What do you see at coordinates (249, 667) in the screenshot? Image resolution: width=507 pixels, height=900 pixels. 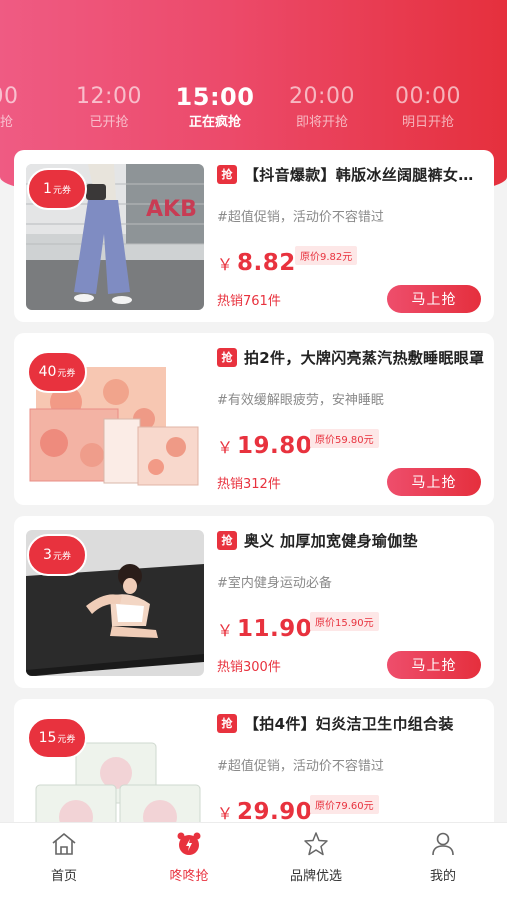 I see `sold-count: 热销300件` at bounding box center [249, 667].